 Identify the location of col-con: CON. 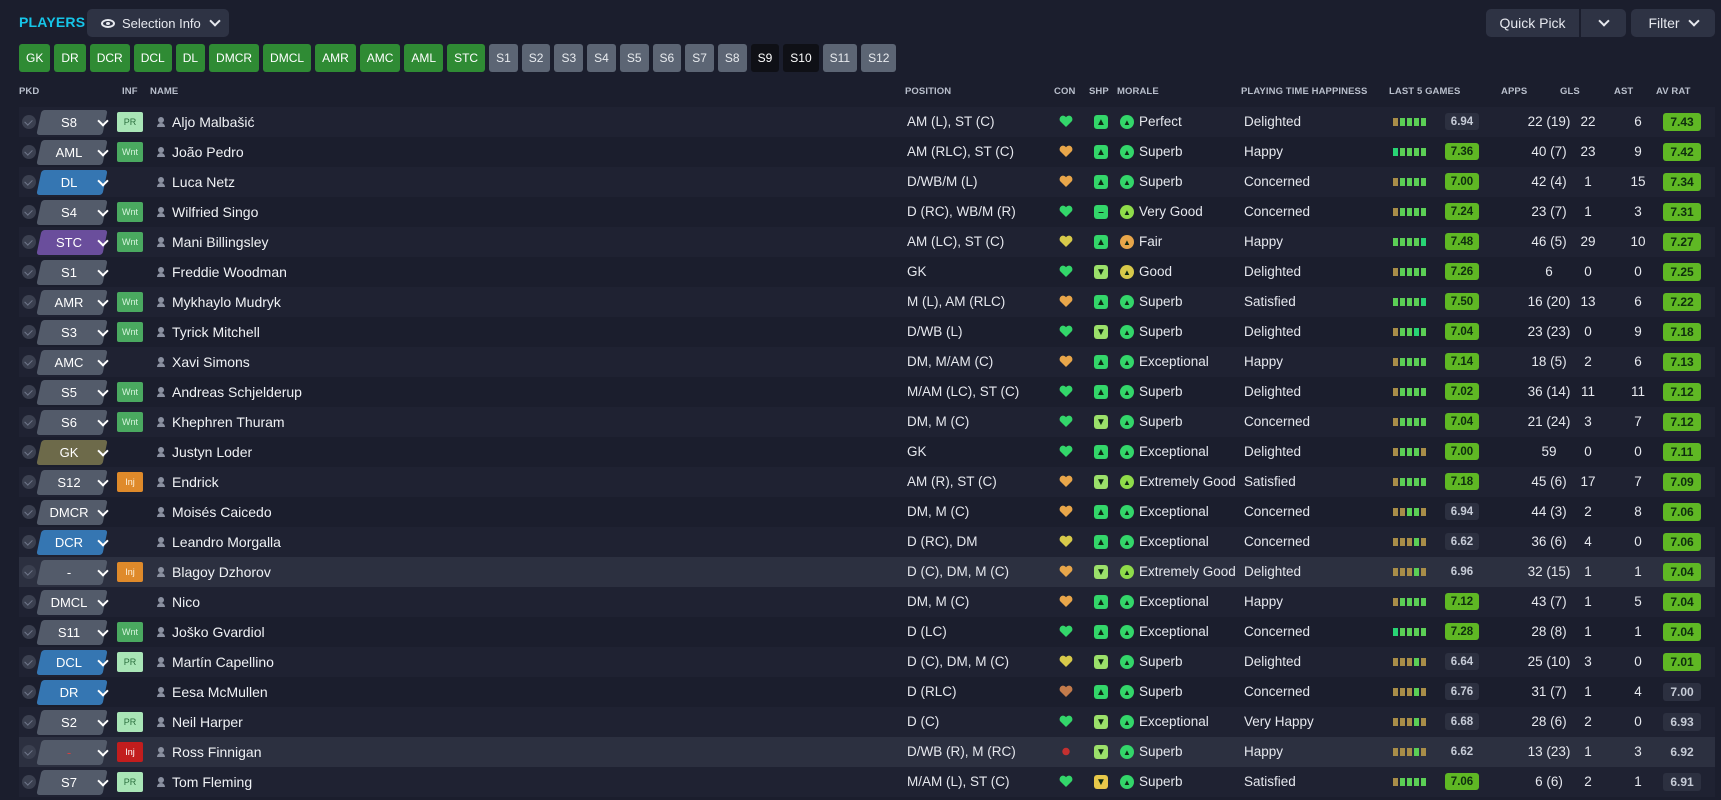
(1064, 91).